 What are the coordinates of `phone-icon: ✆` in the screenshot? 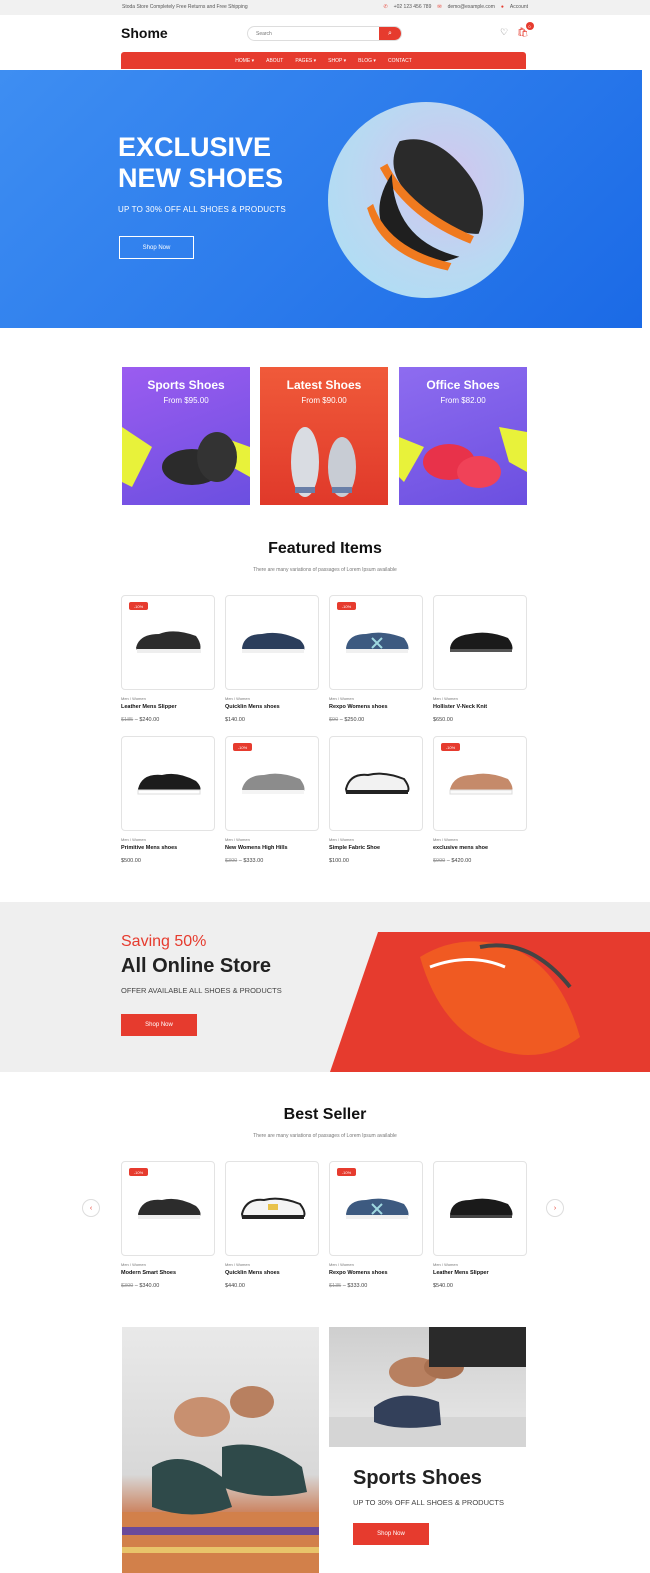 It's located at (385, 7).